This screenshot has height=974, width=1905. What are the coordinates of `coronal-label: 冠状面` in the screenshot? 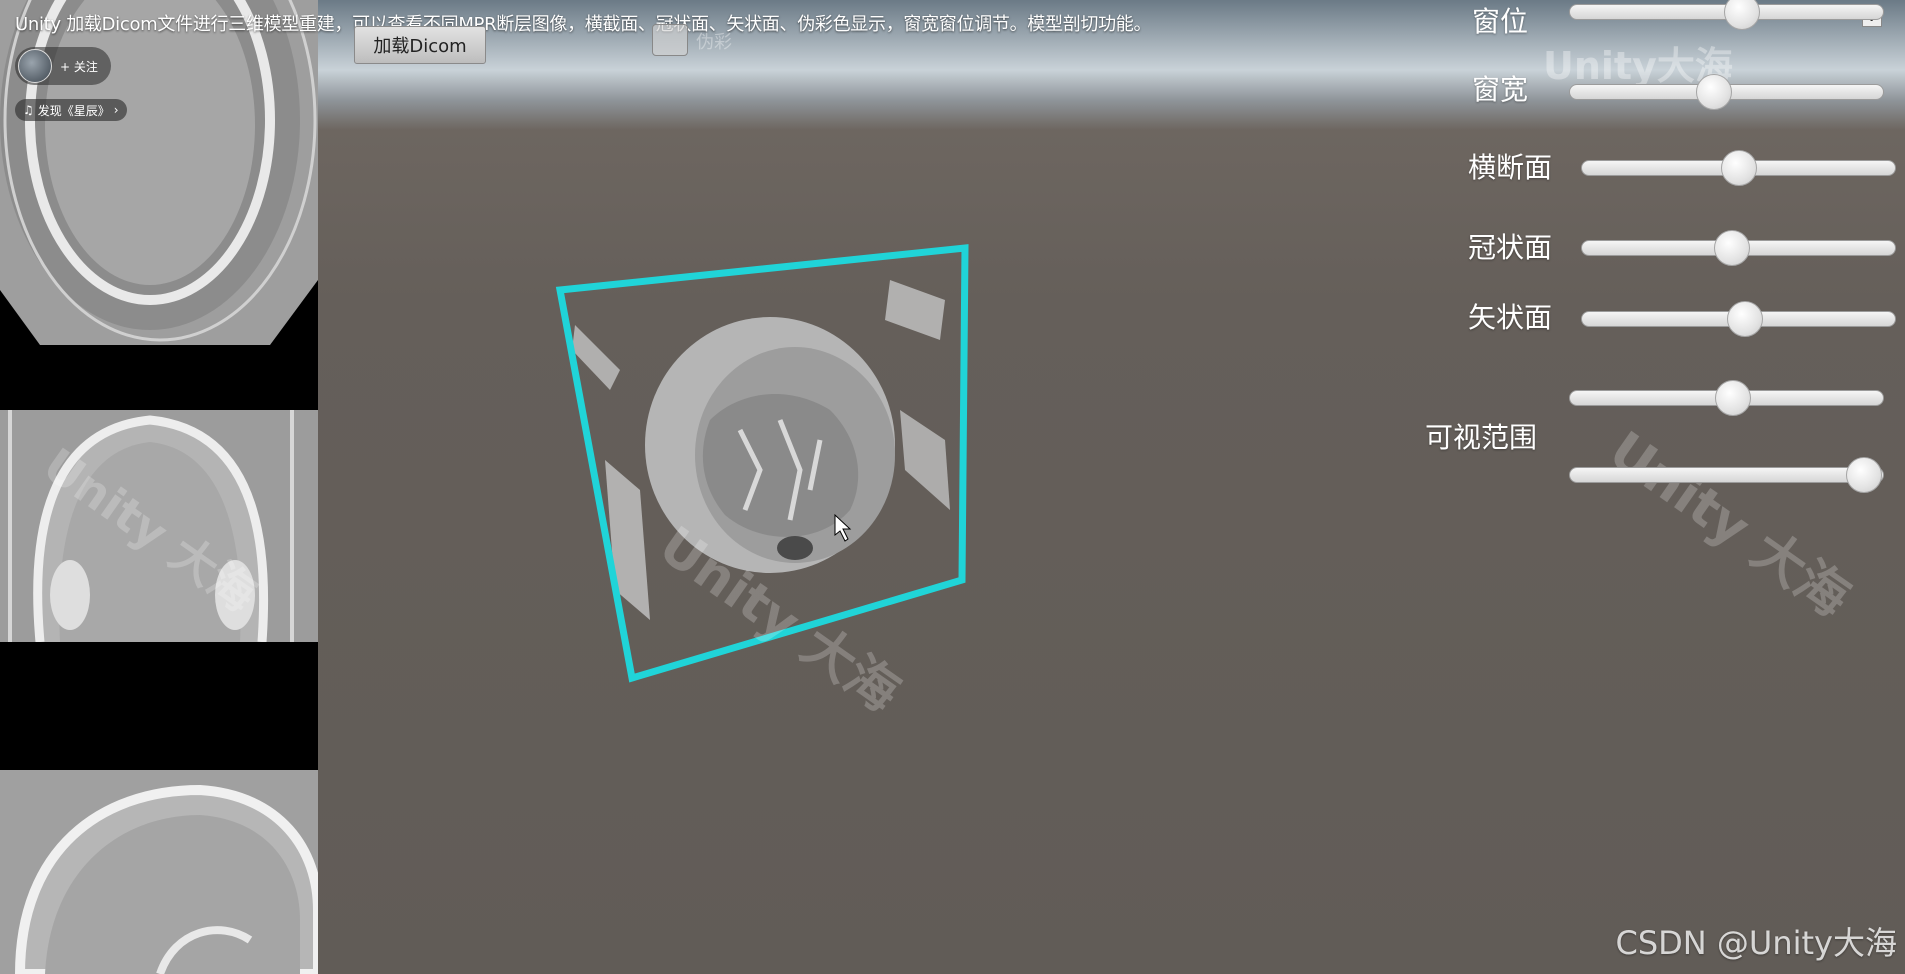 It's located at (1510, 247).